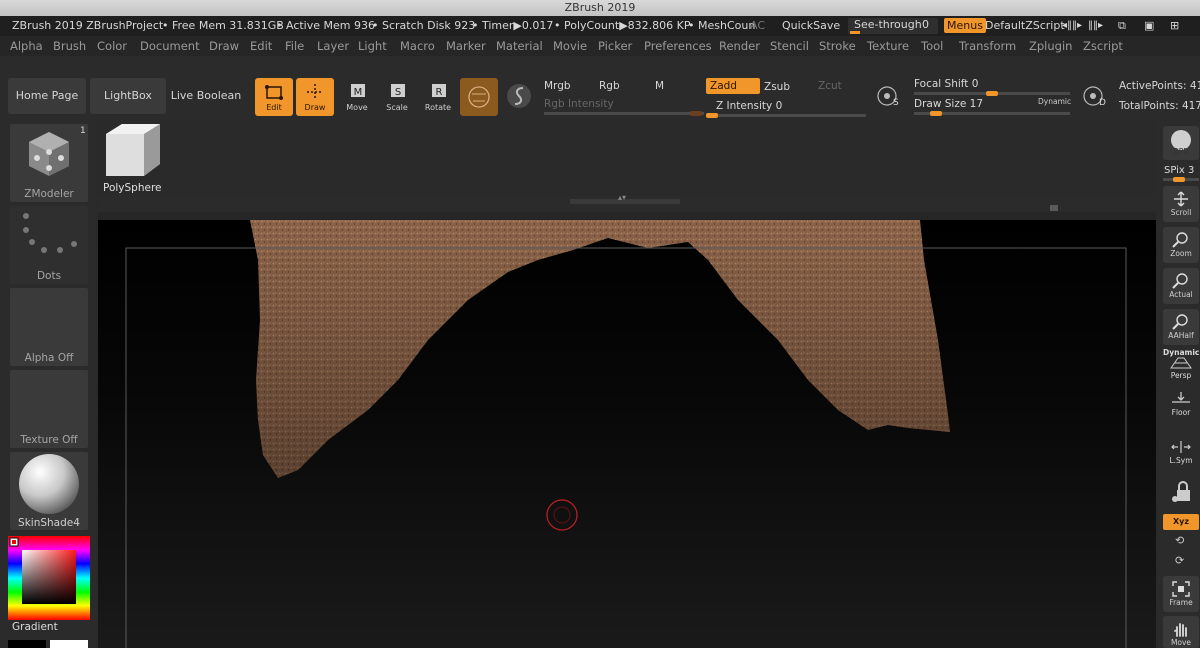 Image resolution: width=1200 pixels, height=648 pixels. I want to click on hand-icon, so click(1180, 630).